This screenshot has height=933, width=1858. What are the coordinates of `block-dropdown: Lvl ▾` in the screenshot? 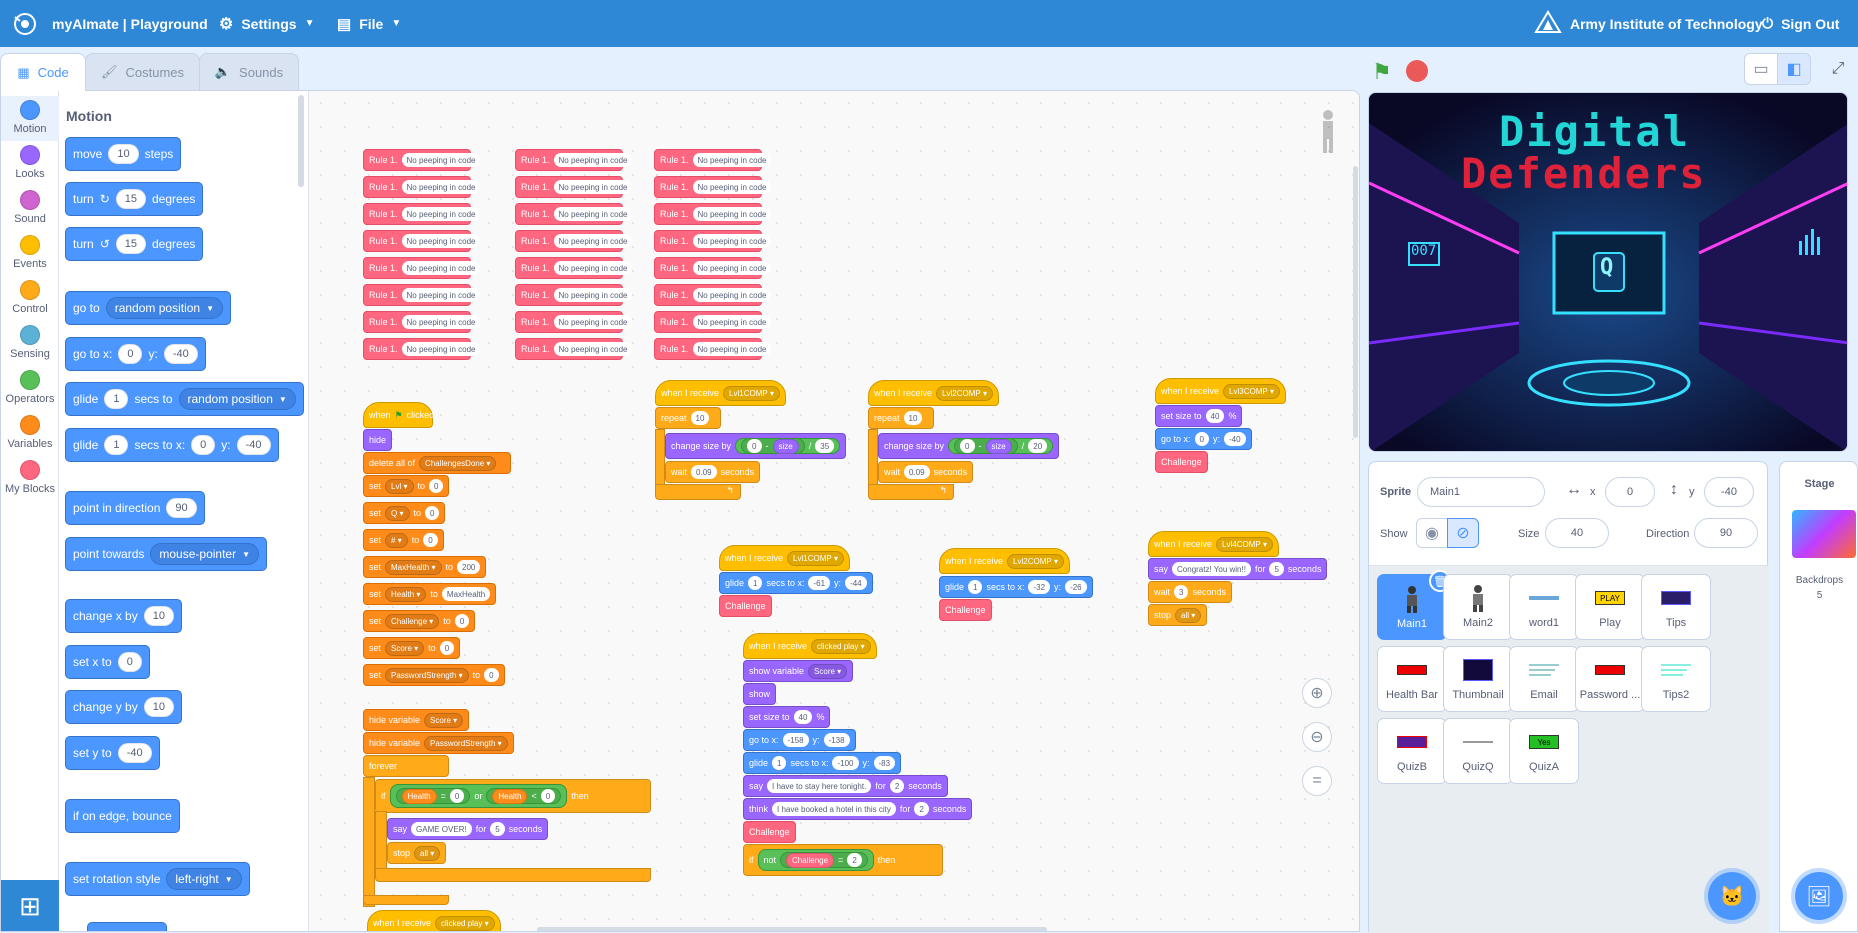 It's located at (399, 486).